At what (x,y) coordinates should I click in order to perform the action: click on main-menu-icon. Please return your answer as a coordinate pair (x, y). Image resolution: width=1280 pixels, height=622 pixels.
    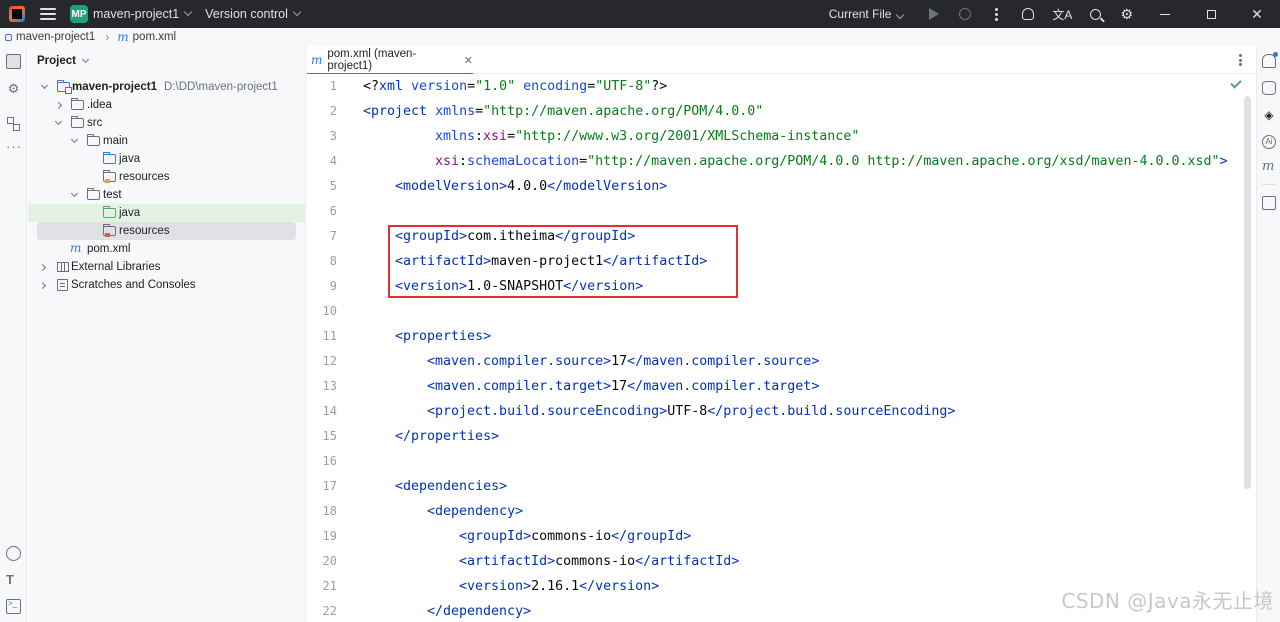
    Looking at the image, I should click on (48, 14).